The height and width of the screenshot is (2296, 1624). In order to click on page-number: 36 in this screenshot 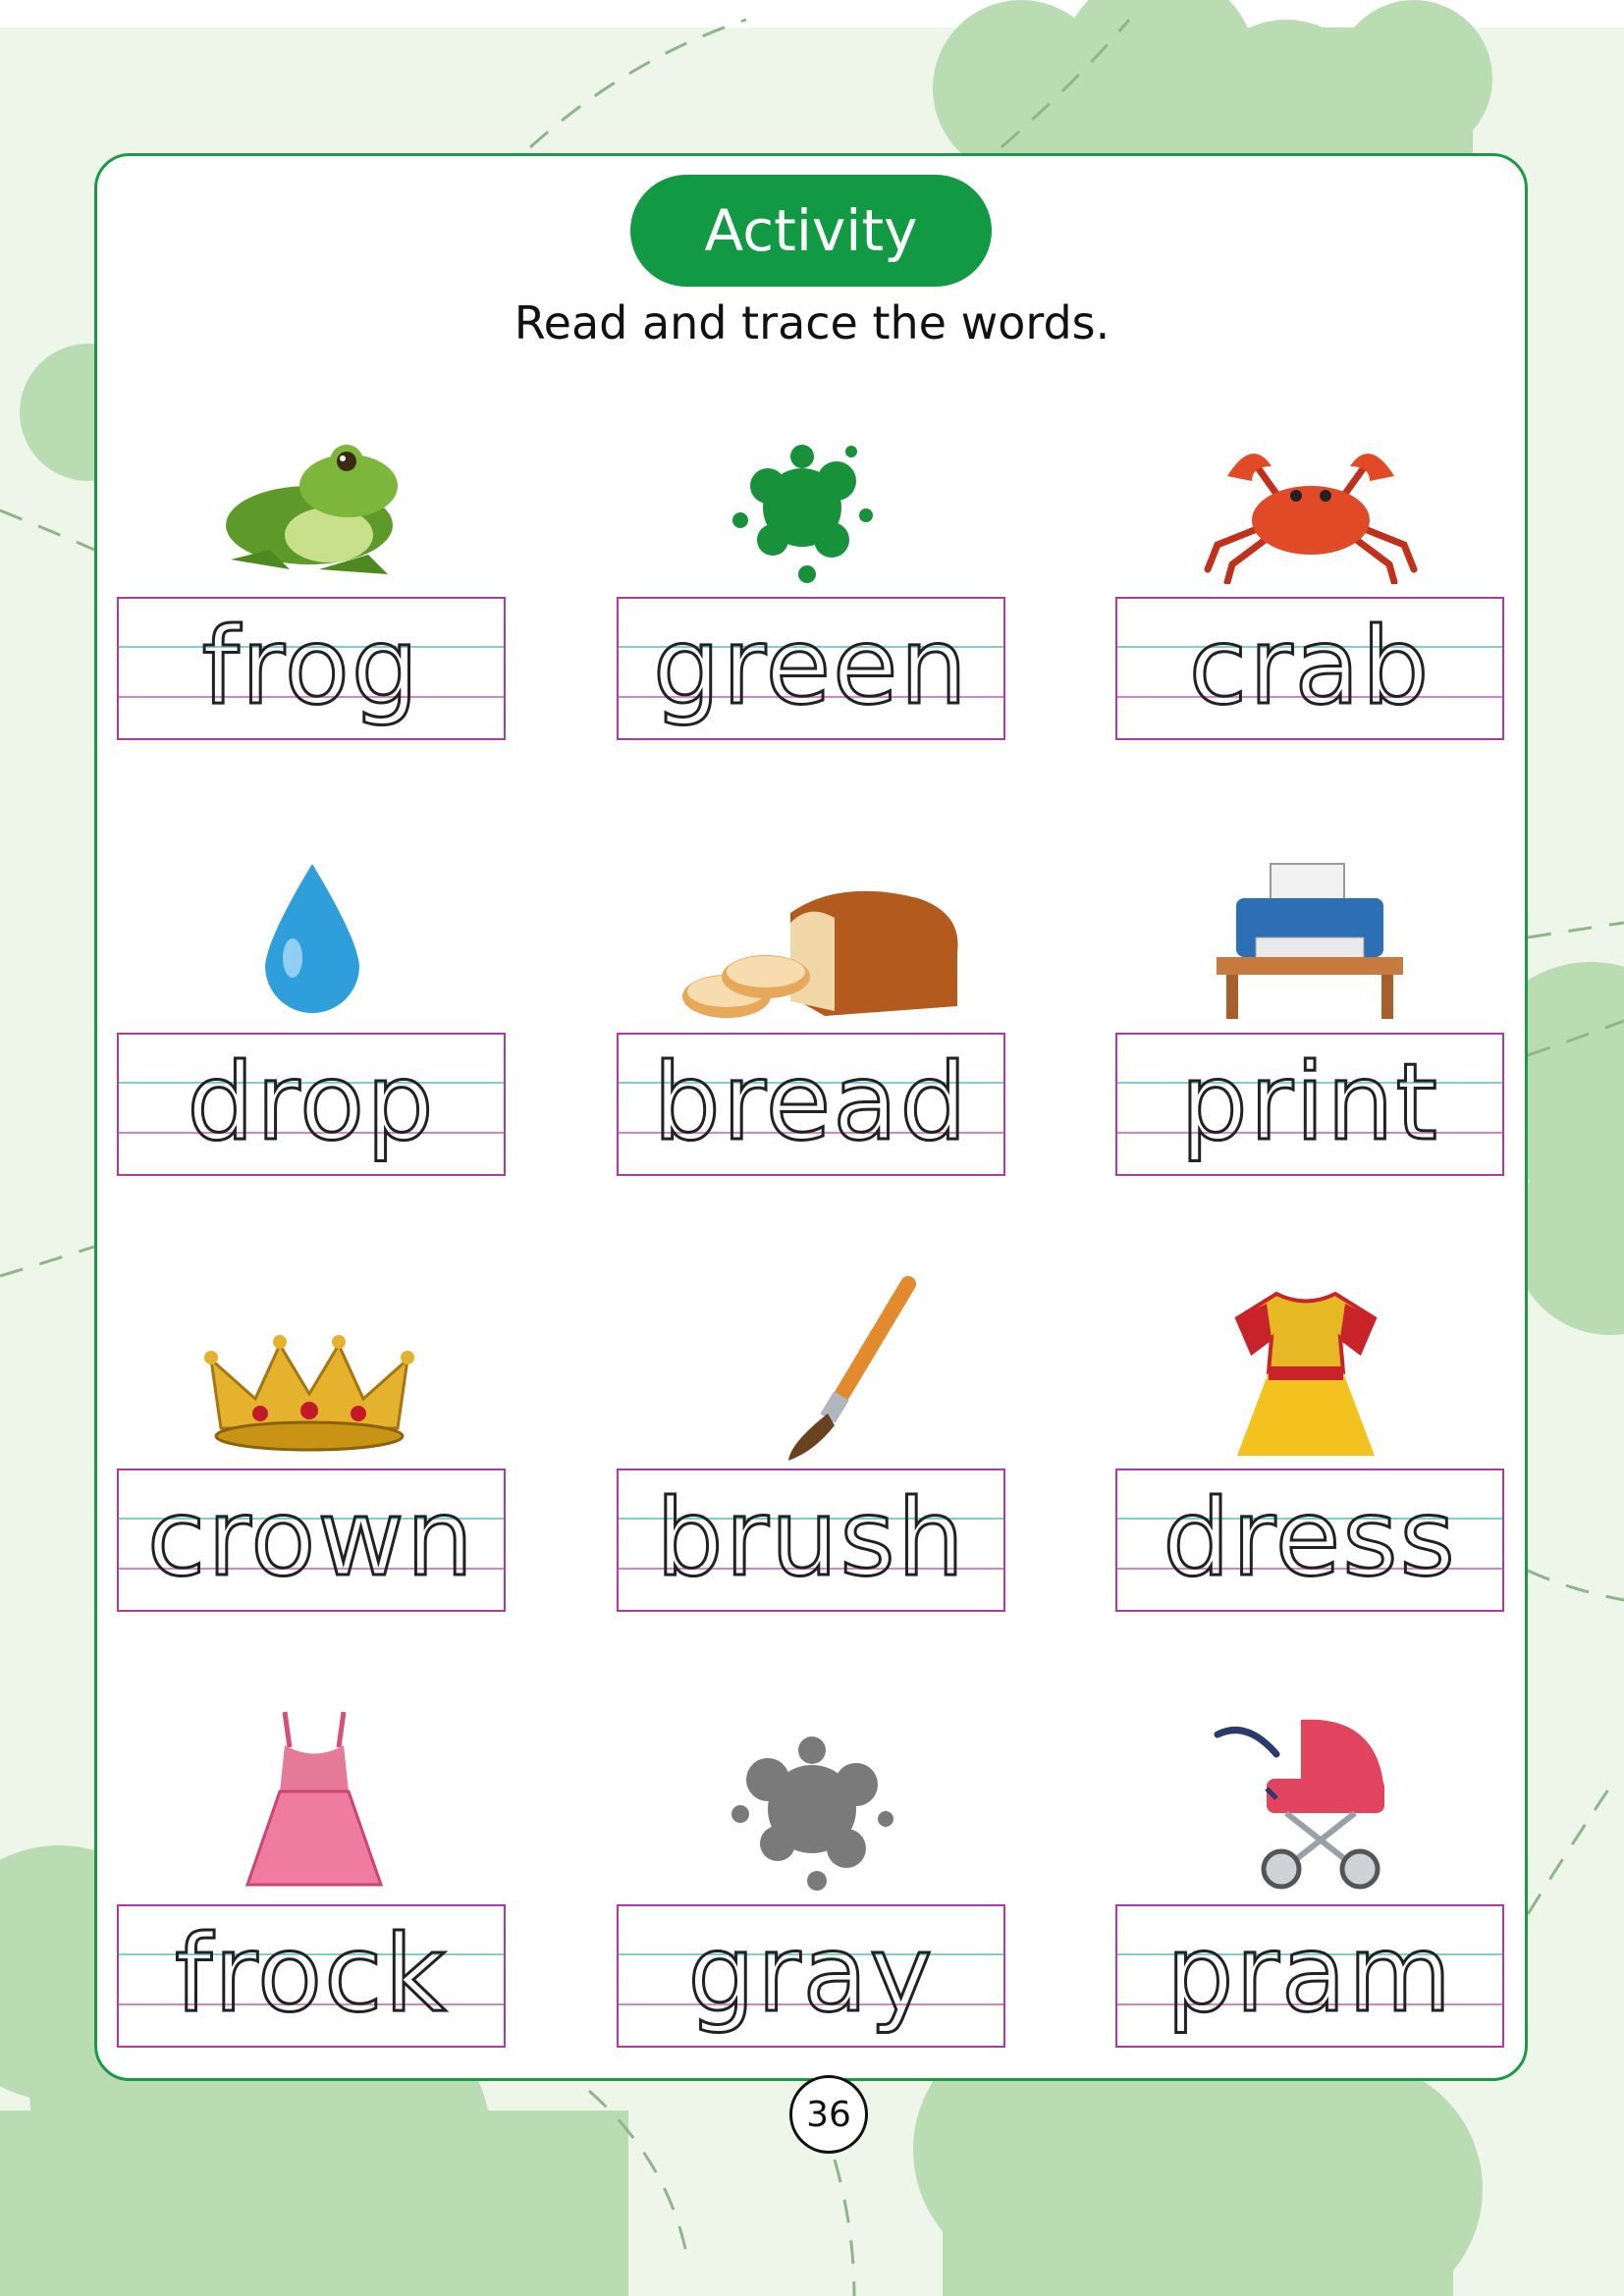, I will do `click(828, 2114)`.